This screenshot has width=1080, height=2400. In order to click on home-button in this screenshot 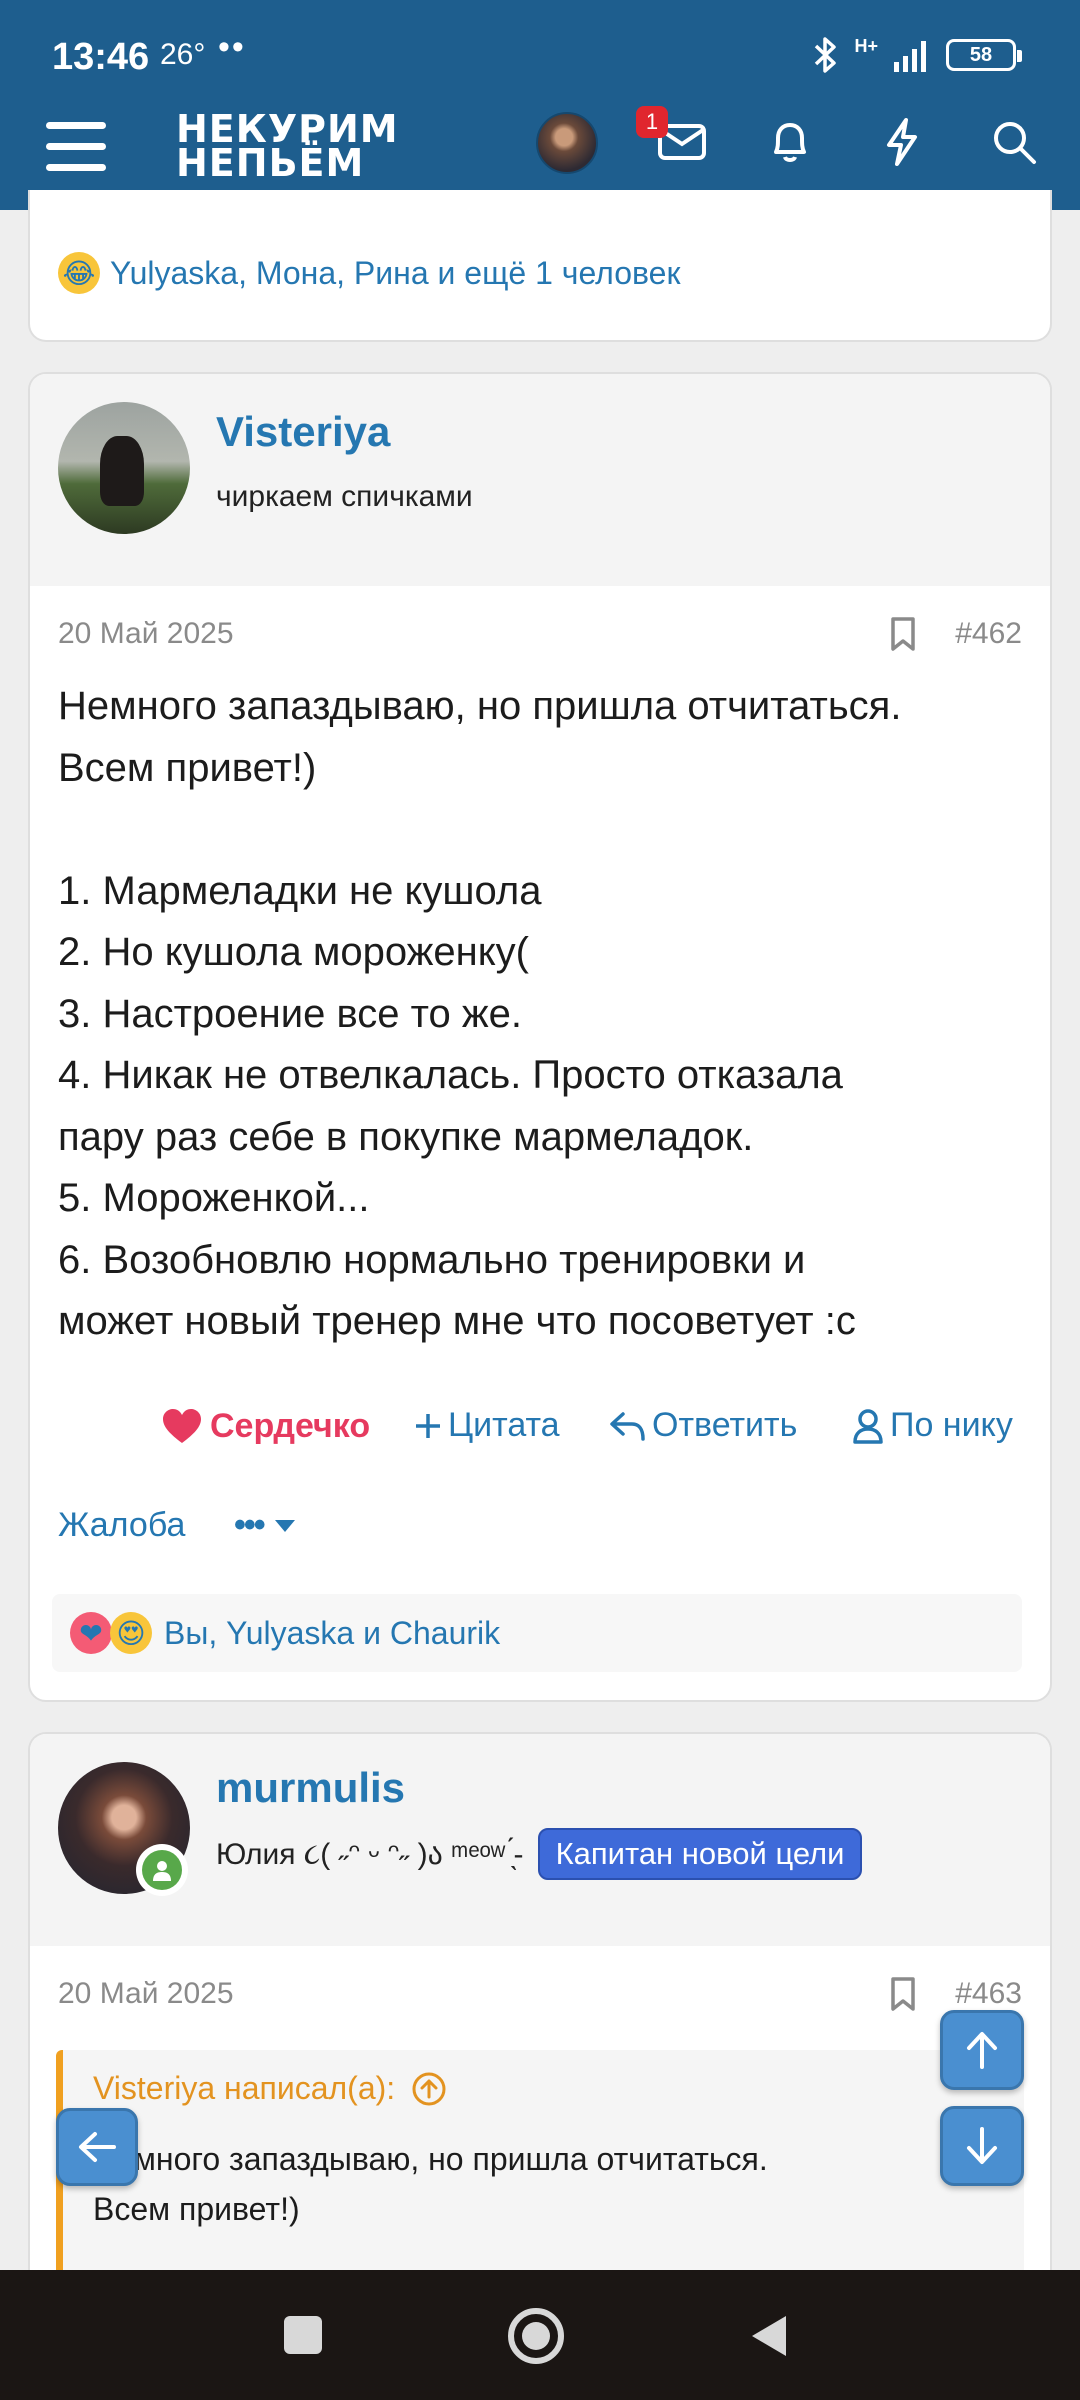, I will do `click(536, 2336)`.